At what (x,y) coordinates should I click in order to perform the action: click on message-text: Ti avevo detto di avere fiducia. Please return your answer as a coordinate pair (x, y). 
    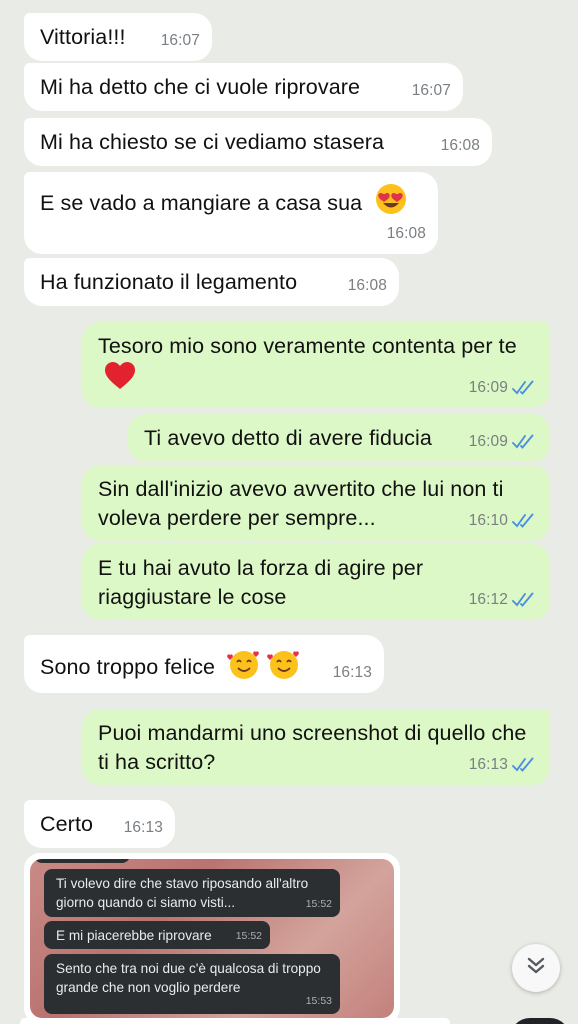
    Looking at the image, I should click on (288, 438).